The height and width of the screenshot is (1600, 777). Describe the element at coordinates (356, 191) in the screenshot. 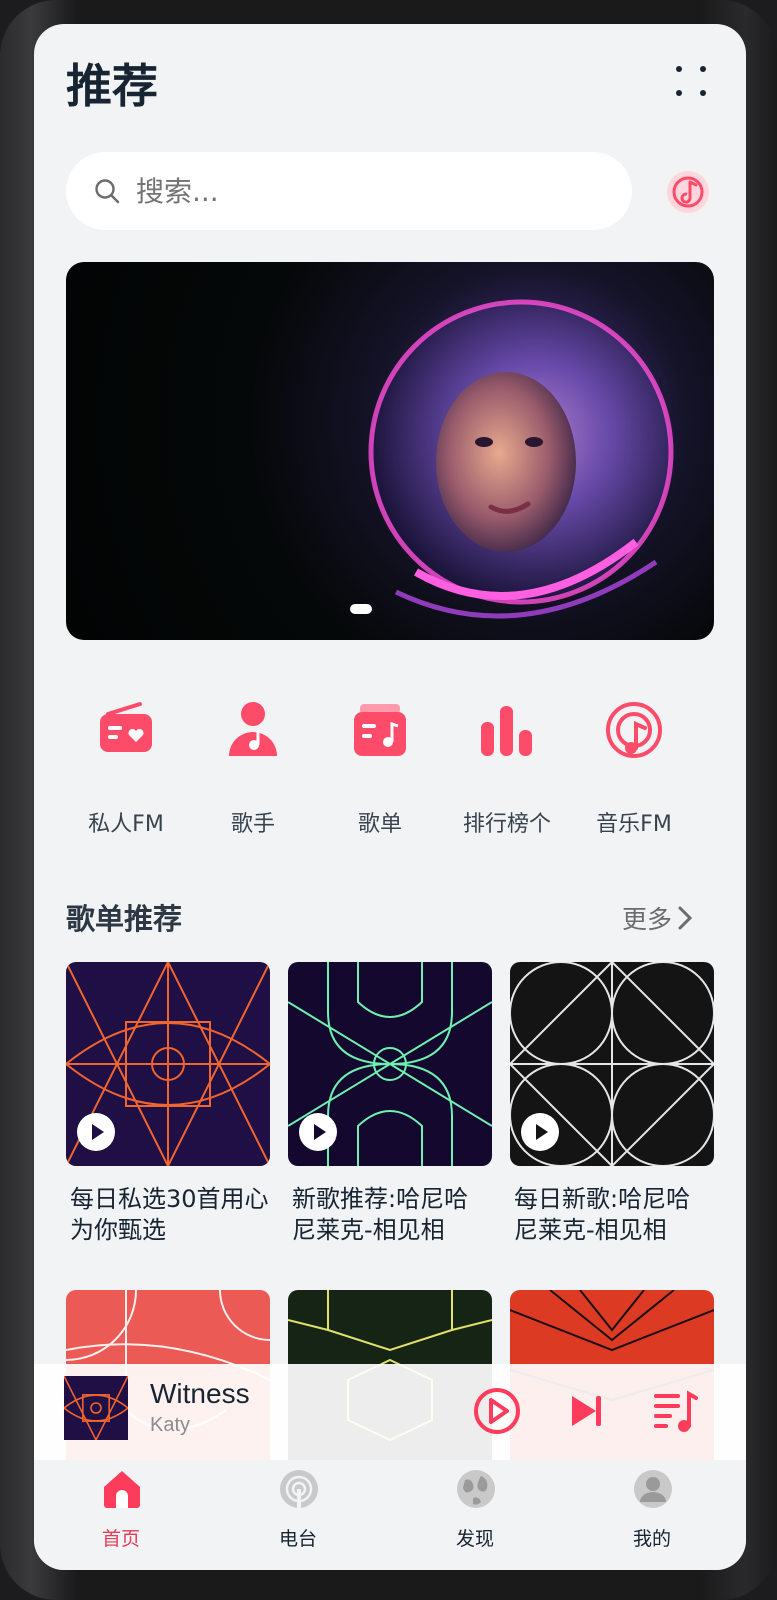

I see `search-input` at that location.